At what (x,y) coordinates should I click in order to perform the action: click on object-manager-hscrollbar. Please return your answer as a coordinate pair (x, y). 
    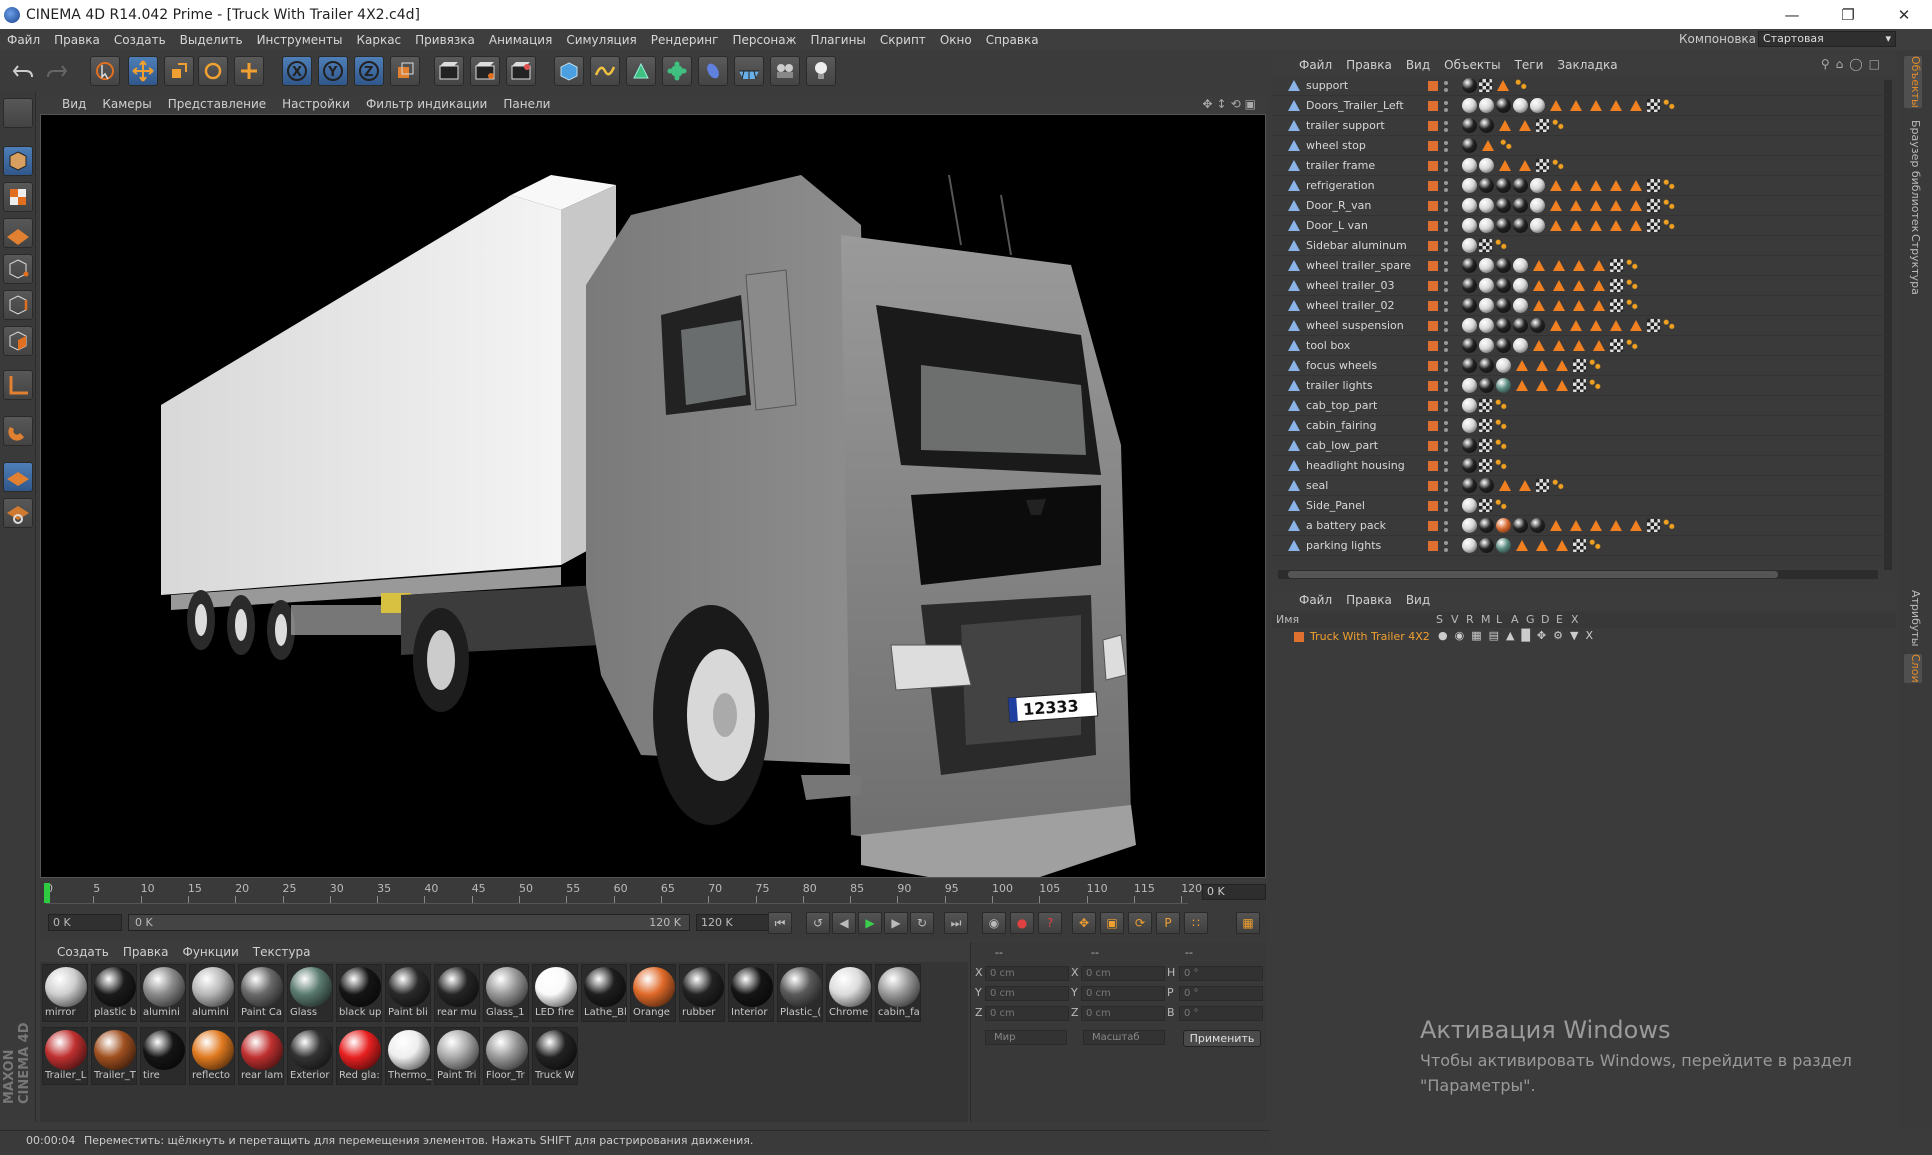
    Looking at the image, I should click on (1578, 574).